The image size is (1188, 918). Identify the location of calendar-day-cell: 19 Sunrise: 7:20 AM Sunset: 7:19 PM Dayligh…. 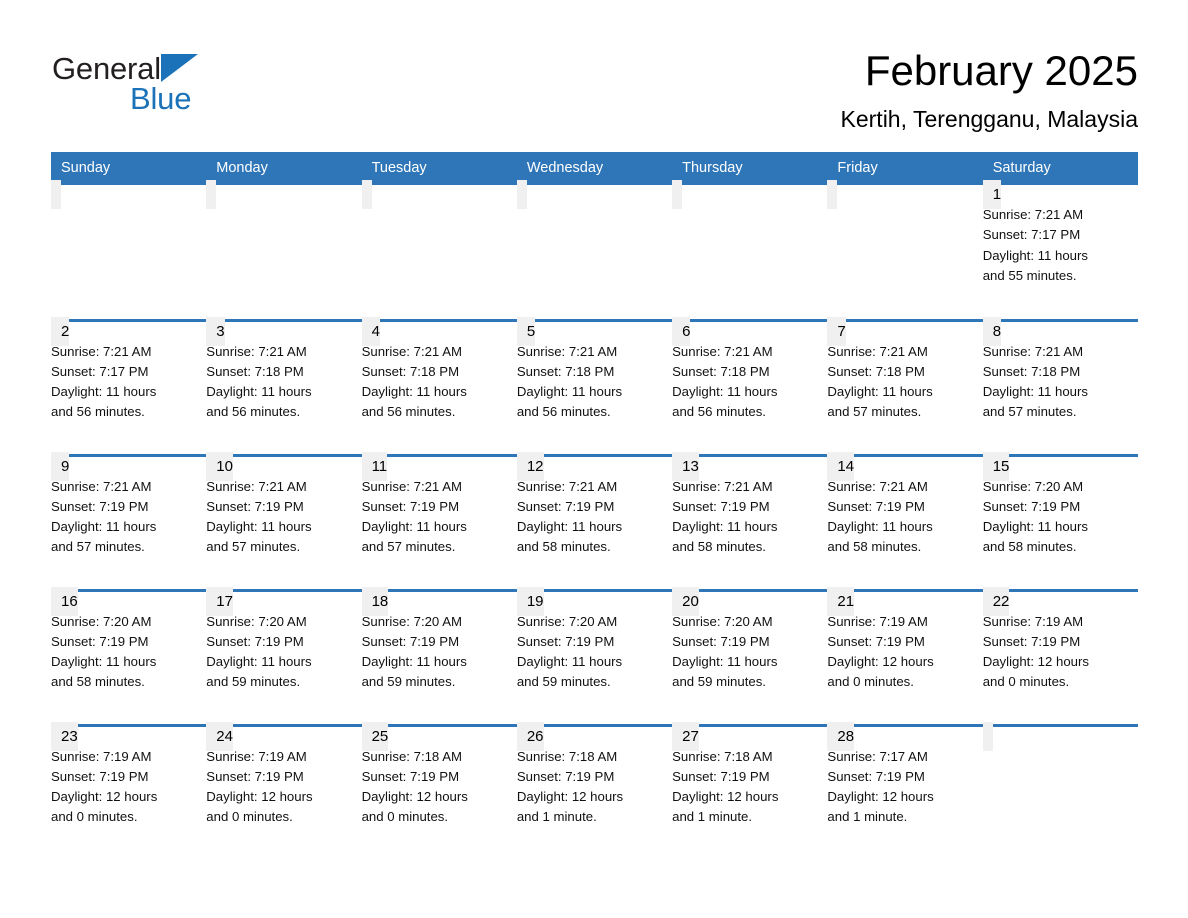
(594, 655).